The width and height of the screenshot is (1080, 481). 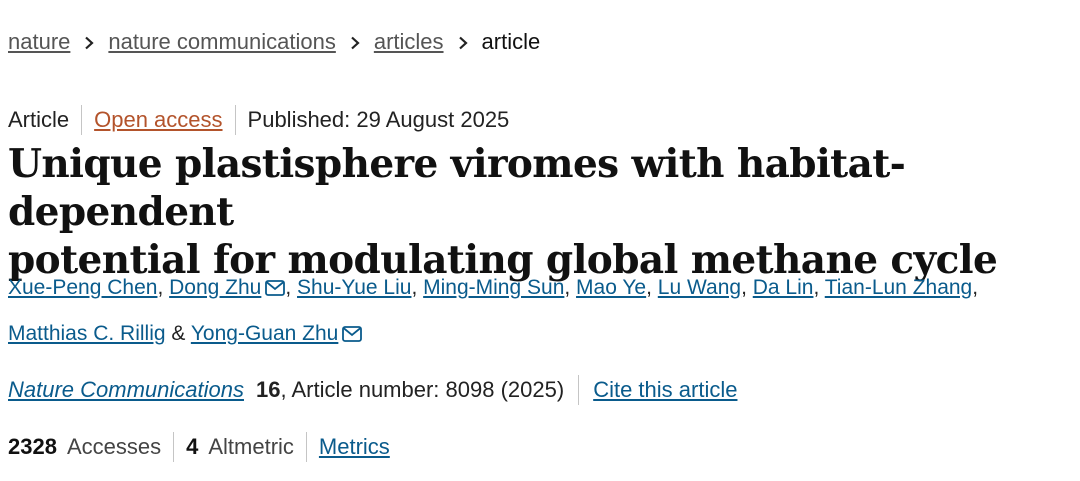 What do you see at coordinates (409, 42) in the screenshot?
I see `breadcrumb-articles: articles` at bounding box center [409, 42].